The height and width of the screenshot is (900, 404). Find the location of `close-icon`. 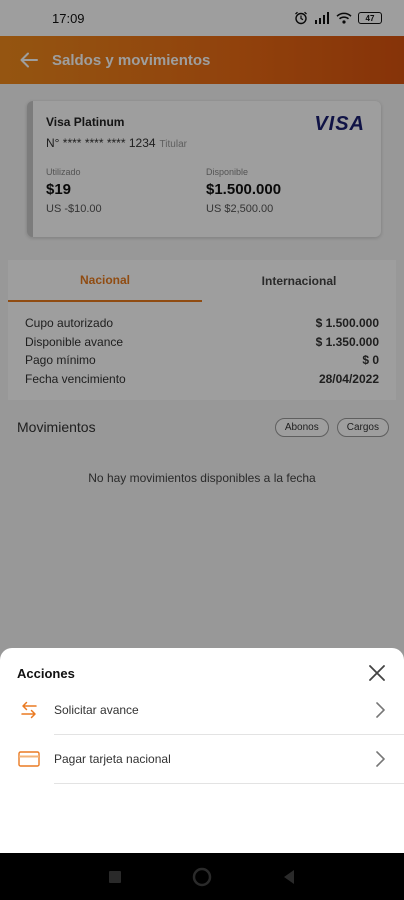

close-icon is located at coordinates (377, 673).